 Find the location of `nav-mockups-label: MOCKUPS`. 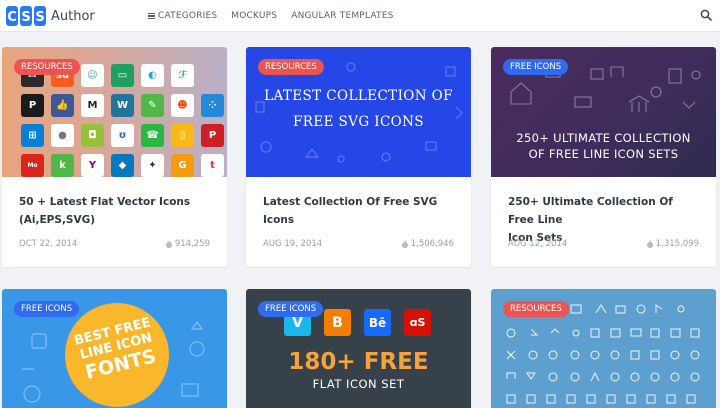

nav-mockups-label: MOCKUPS is located at coordinates (254, 16).